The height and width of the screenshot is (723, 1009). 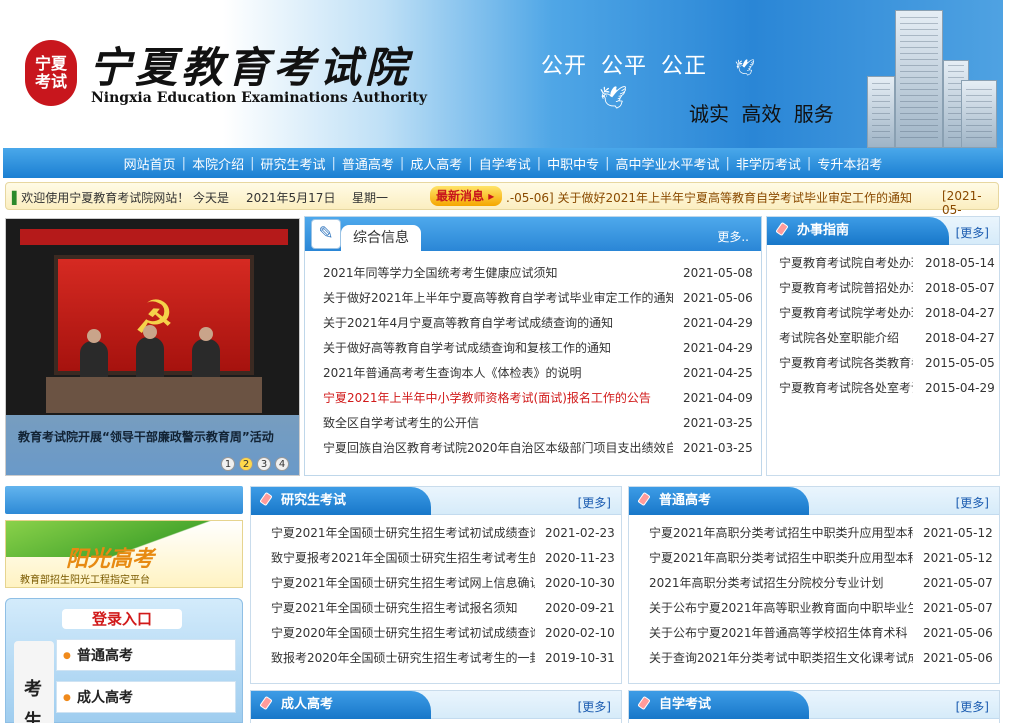 I want to click on ticker-date: [2021-05-, so click(x=962, y=203).